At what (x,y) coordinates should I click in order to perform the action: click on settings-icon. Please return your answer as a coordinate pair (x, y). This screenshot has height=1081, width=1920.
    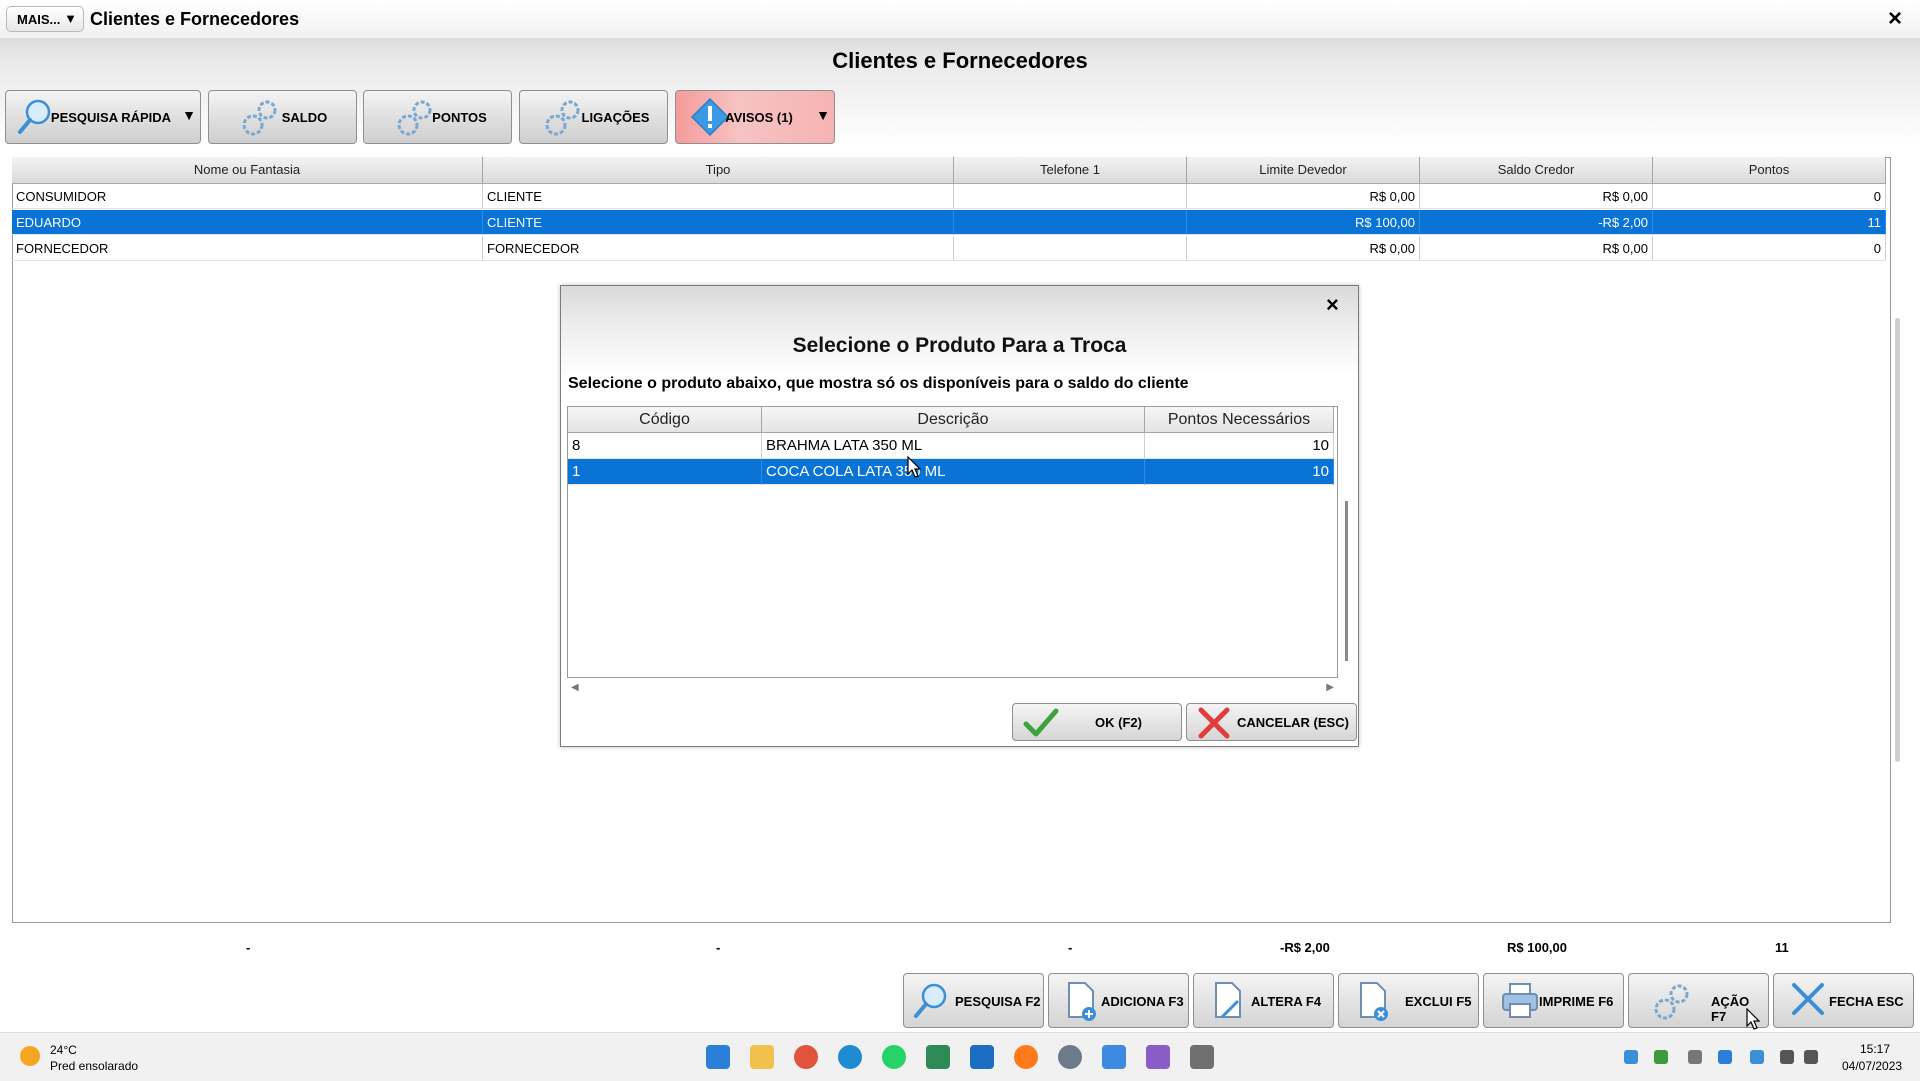
    Looking at the image, I should click on (1070, 1057).